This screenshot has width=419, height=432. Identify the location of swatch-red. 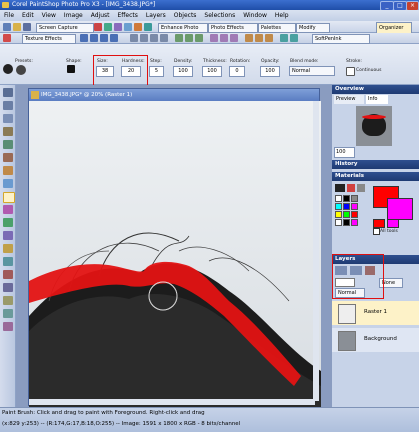
(354, 214).